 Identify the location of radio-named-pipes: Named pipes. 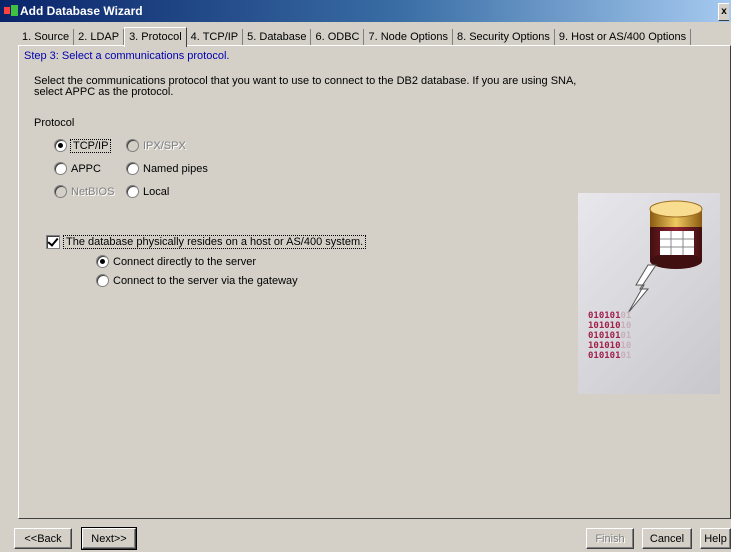
(167, 168).